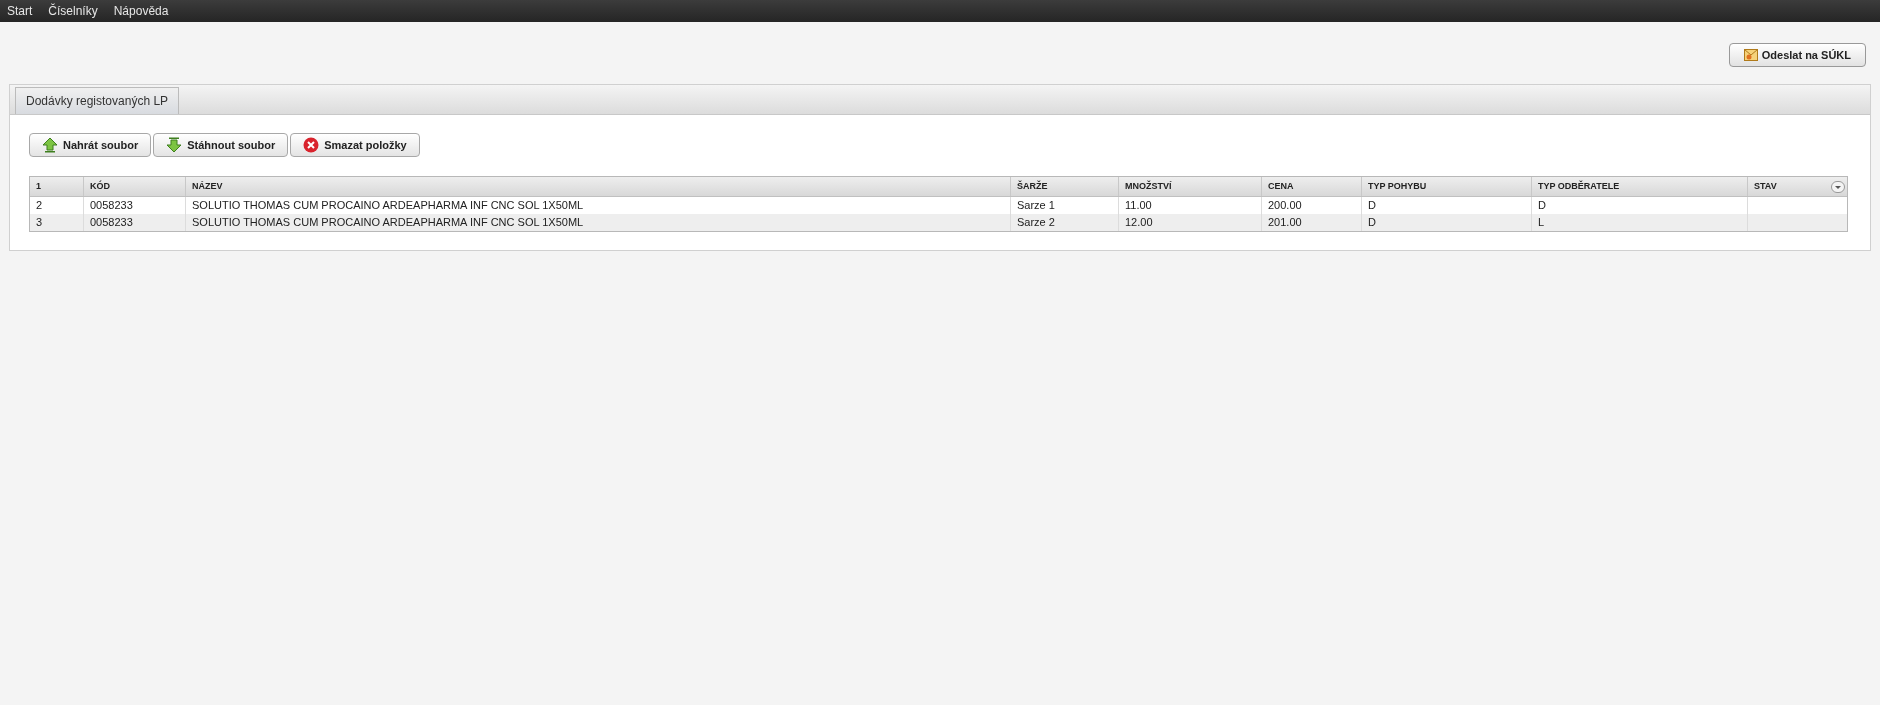  I want to click on column-header: 1, so click(38, 186).